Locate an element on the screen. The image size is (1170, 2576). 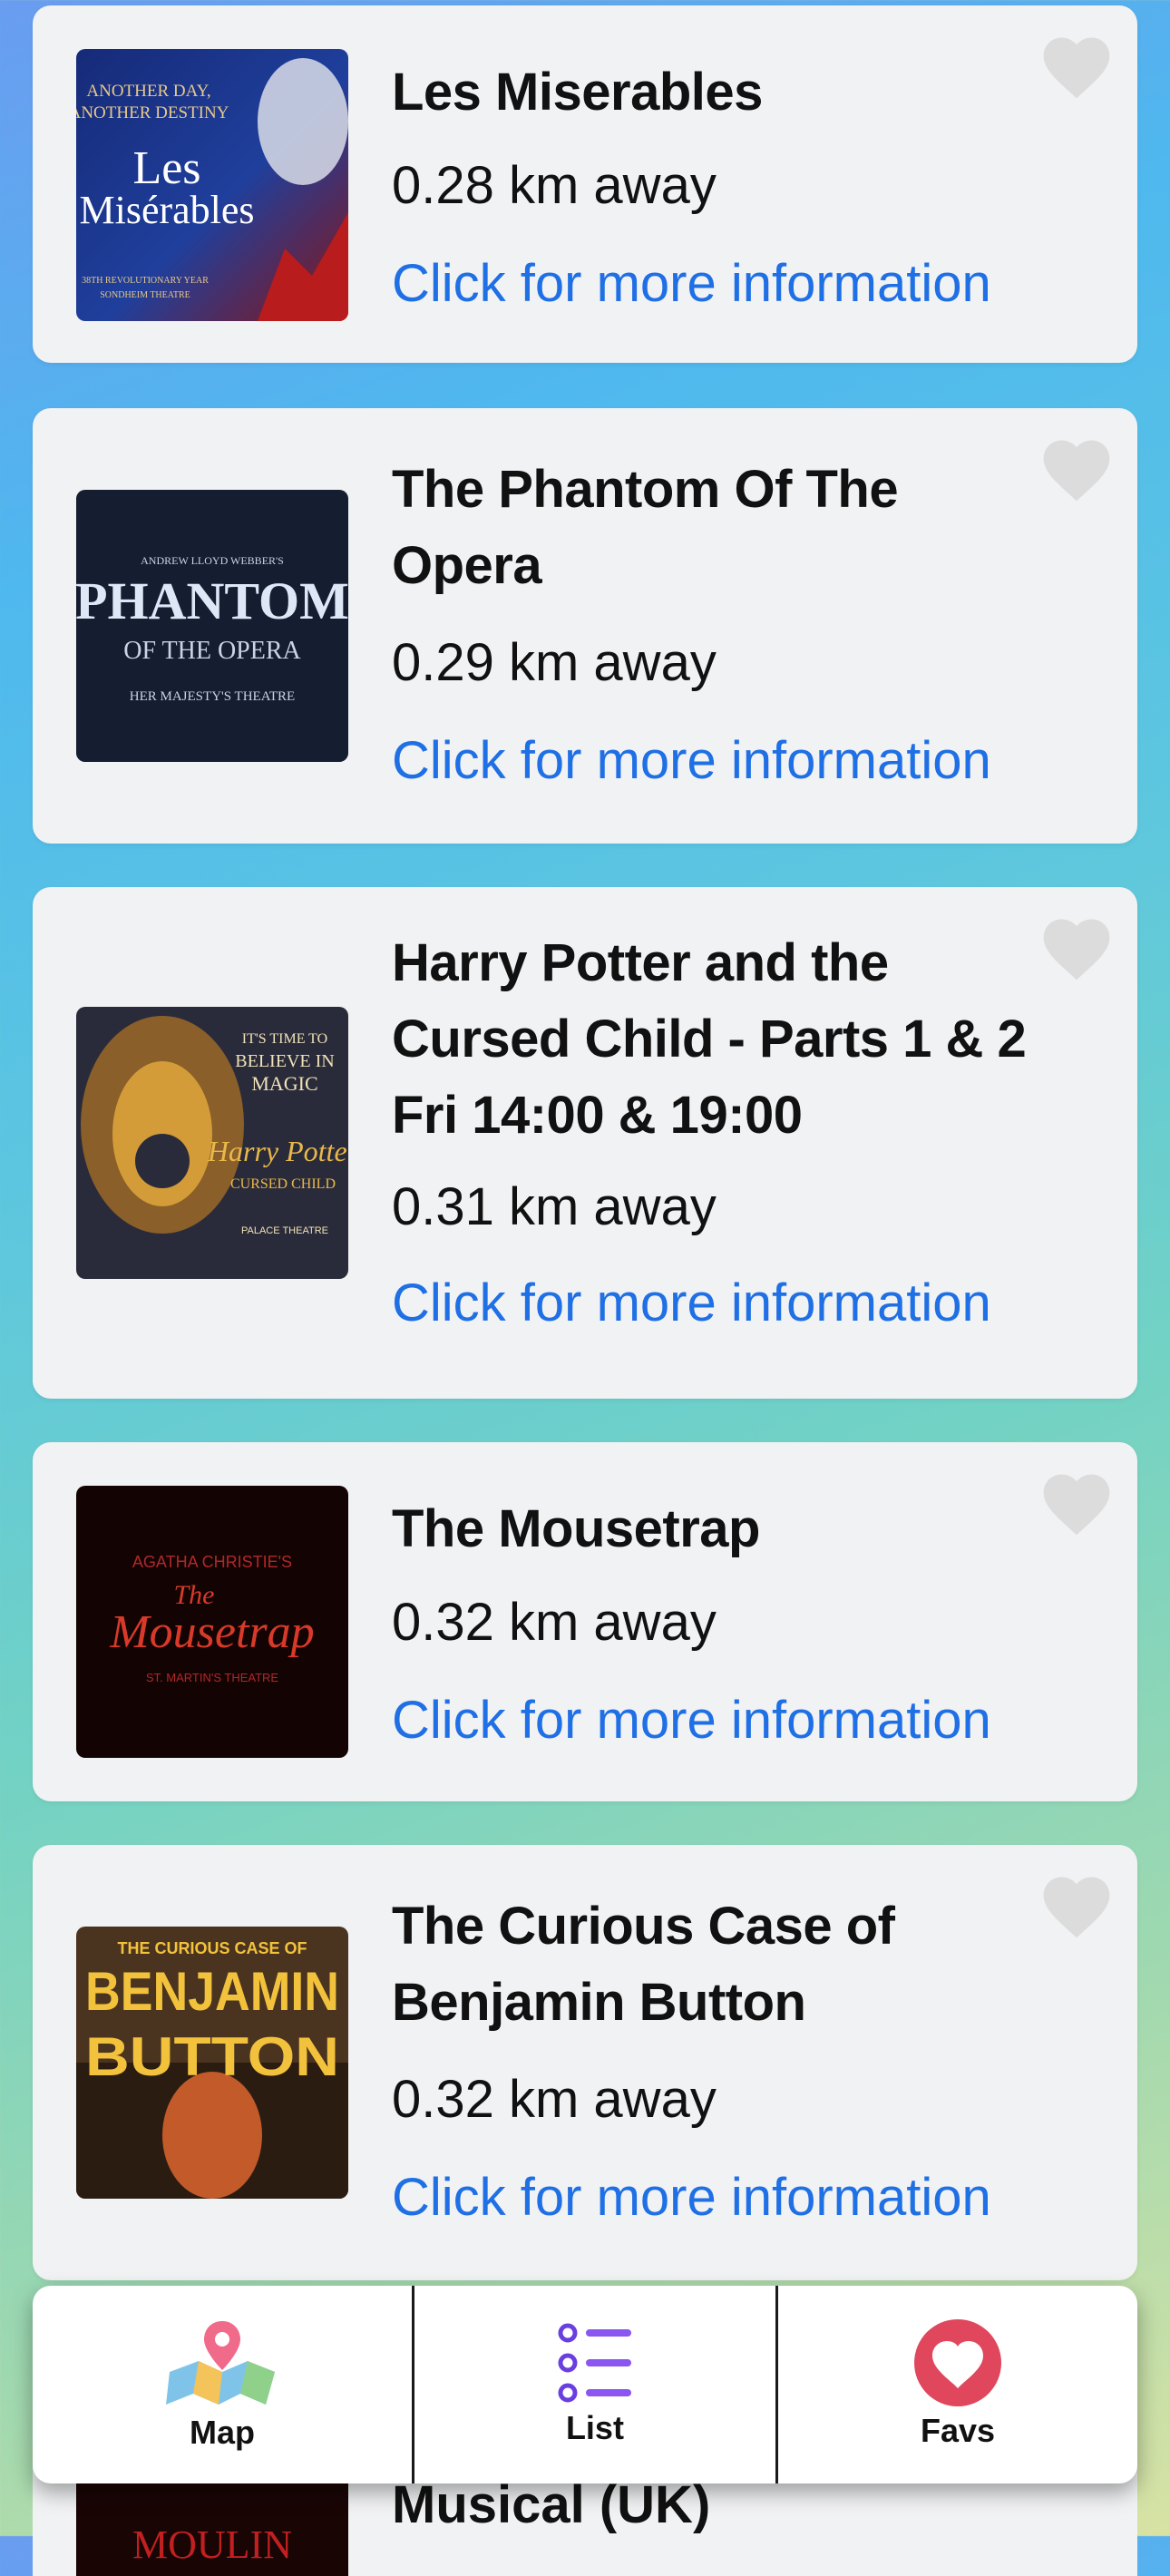
poster-text: 38TH REVOLUTIONARY YEAR is located at coordinates (145, 281).